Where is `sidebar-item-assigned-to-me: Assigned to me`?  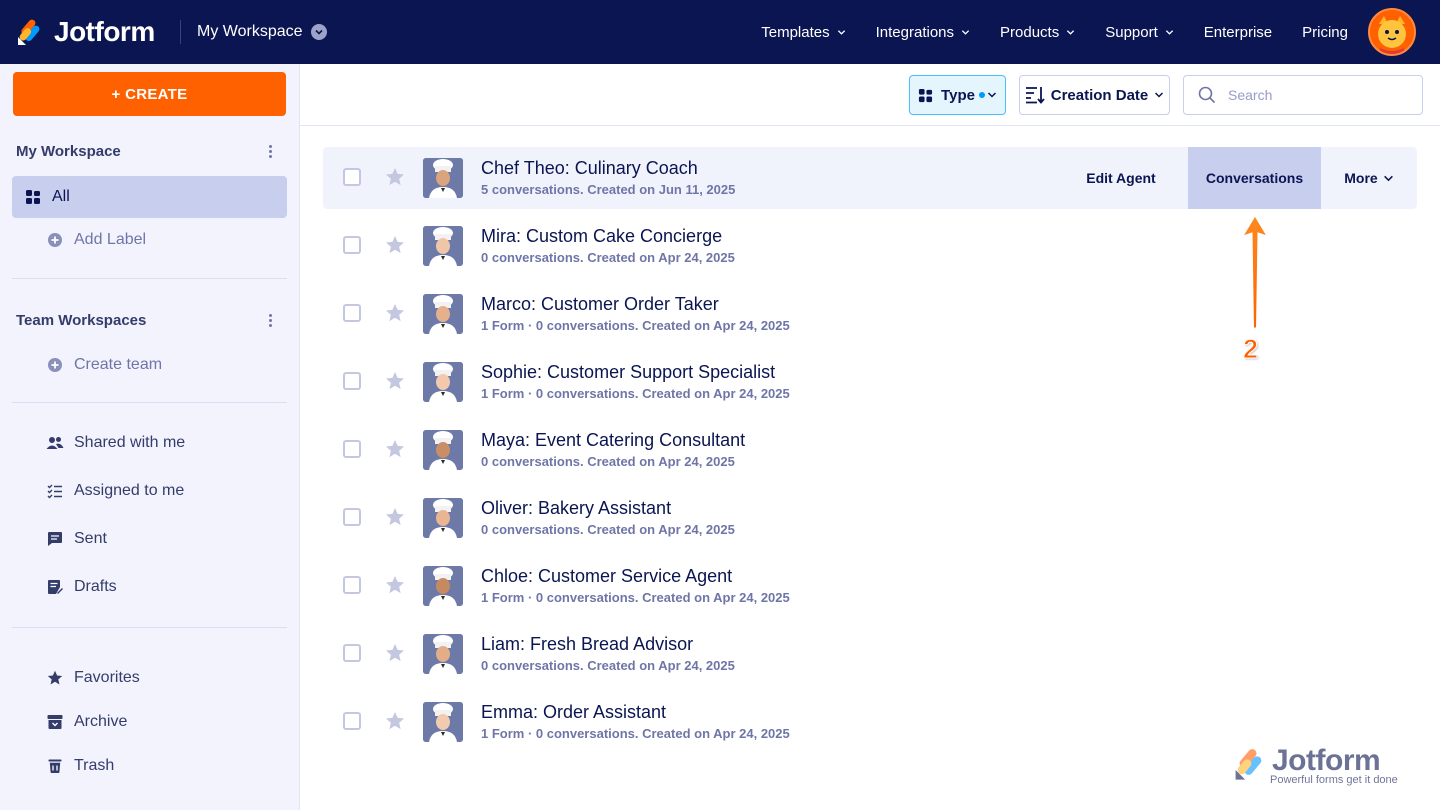 sidebar-item-assigned-to-me: Assigned to me is located at coordinates (149, 491).